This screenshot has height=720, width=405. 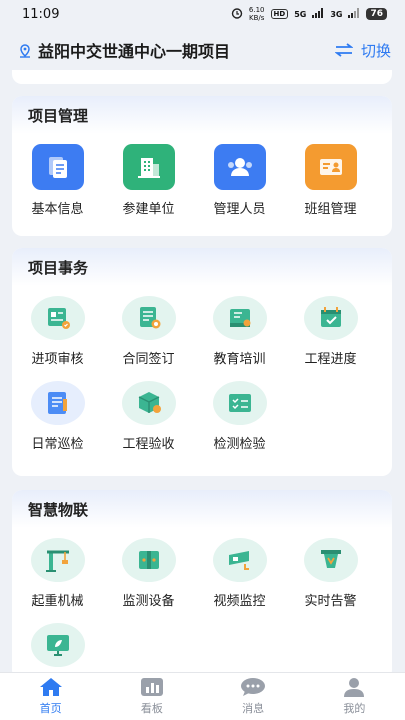 I want to click on calendar-check-icon, so click(x=330, y=318).